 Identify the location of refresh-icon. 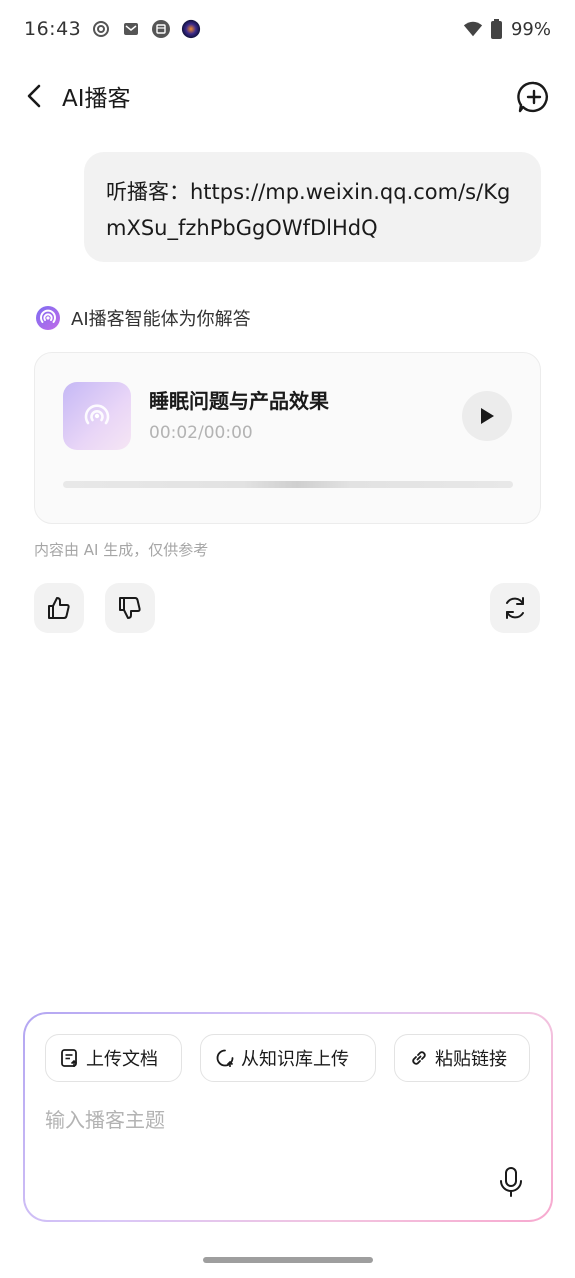
(515, 608).